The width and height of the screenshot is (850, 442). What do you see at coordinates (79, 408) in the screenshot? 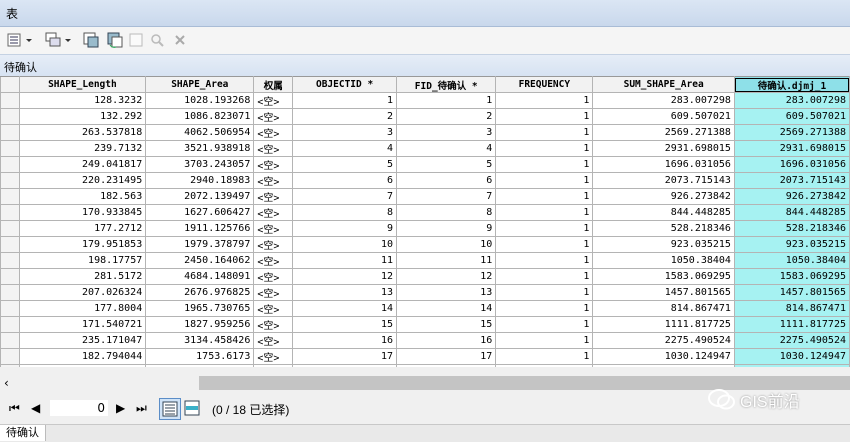
I see `current-record-field: 0` at bounding box center [79, 408].